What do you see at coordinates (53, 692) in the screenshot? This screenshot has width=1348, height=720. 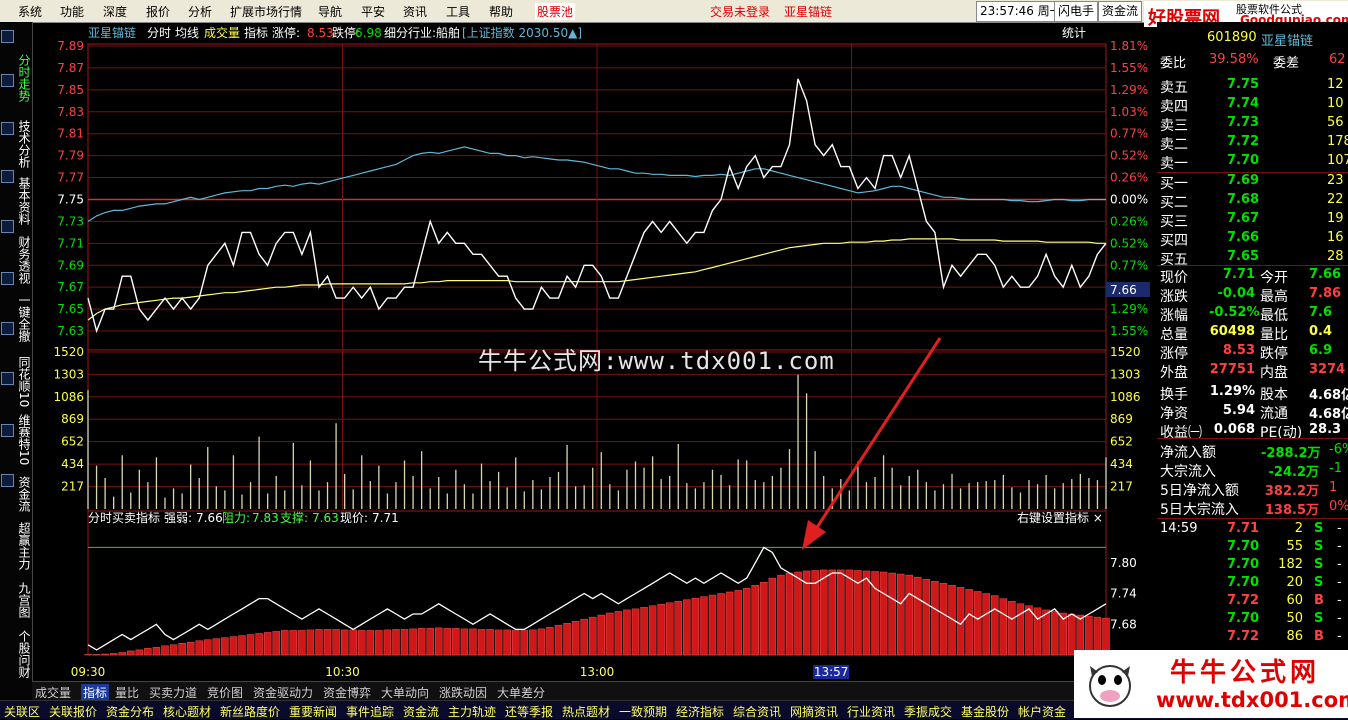 I see `indicator-tab: 成交量` at bounding box center [53, 692].